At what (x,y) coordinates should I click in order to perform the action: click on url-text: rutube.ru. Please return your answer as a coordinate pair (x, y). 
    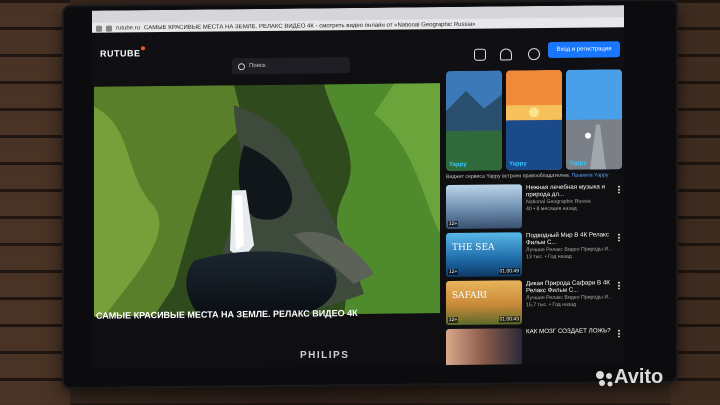
    Looking at the image, I should click on (128, 28).